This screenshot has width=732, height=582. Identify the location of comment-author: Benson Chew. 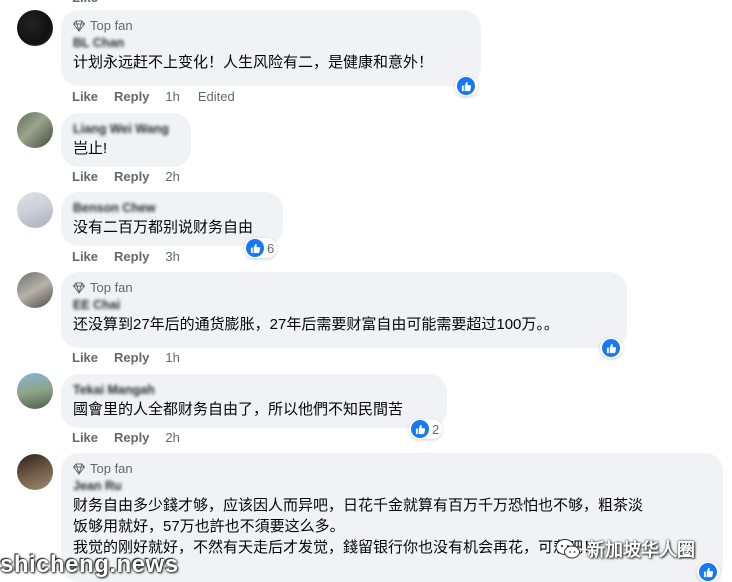
(172, 208).